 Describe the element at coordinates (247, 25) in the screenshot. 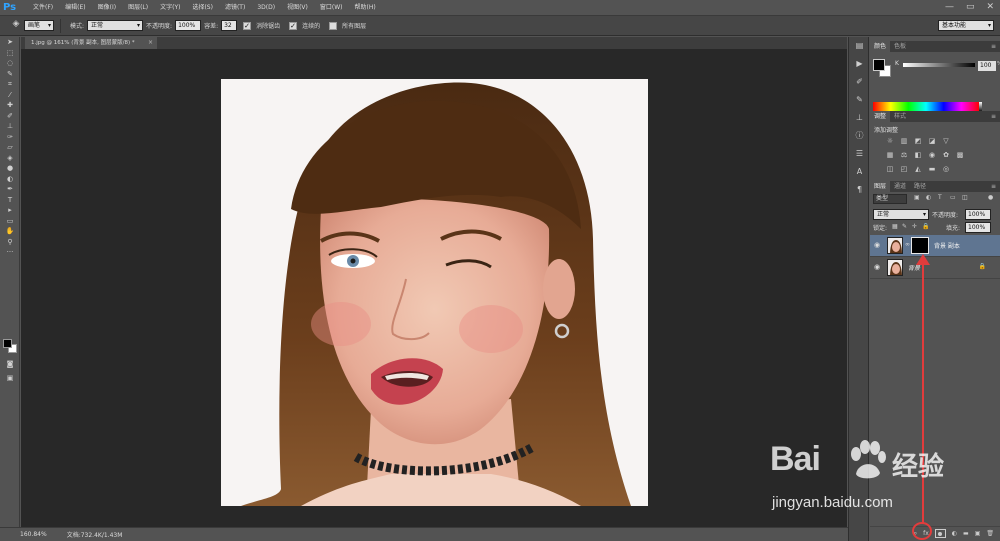

I see `antialias-checkbox: ✓` at that location.